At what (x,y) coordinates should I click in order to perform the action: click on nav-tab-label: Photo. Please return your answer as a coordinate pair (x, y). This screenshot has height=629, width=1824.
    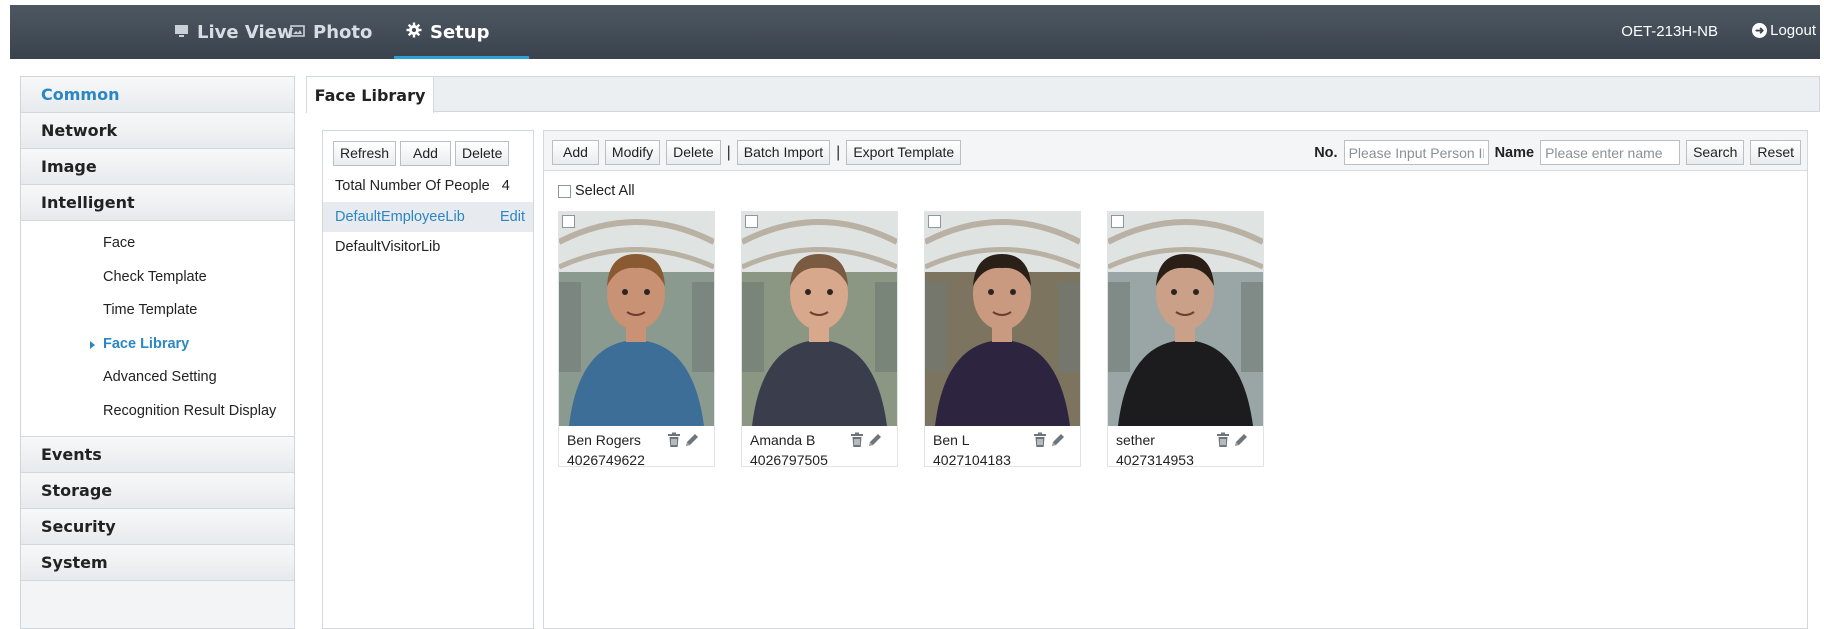
    Looking at the image, I should click on (343, 32).